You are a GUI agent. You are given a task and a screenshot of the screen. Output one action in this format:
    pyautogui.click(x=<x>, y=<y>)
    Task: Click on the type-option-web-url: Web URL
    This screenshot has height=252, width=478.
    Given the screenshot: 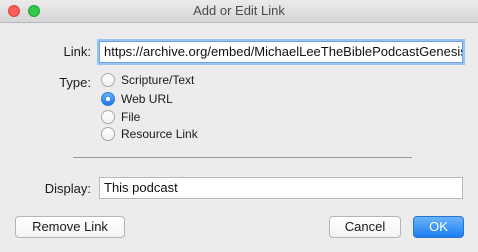 What is the action you would take?
    pyautogui.click(x=137, y=99)
    